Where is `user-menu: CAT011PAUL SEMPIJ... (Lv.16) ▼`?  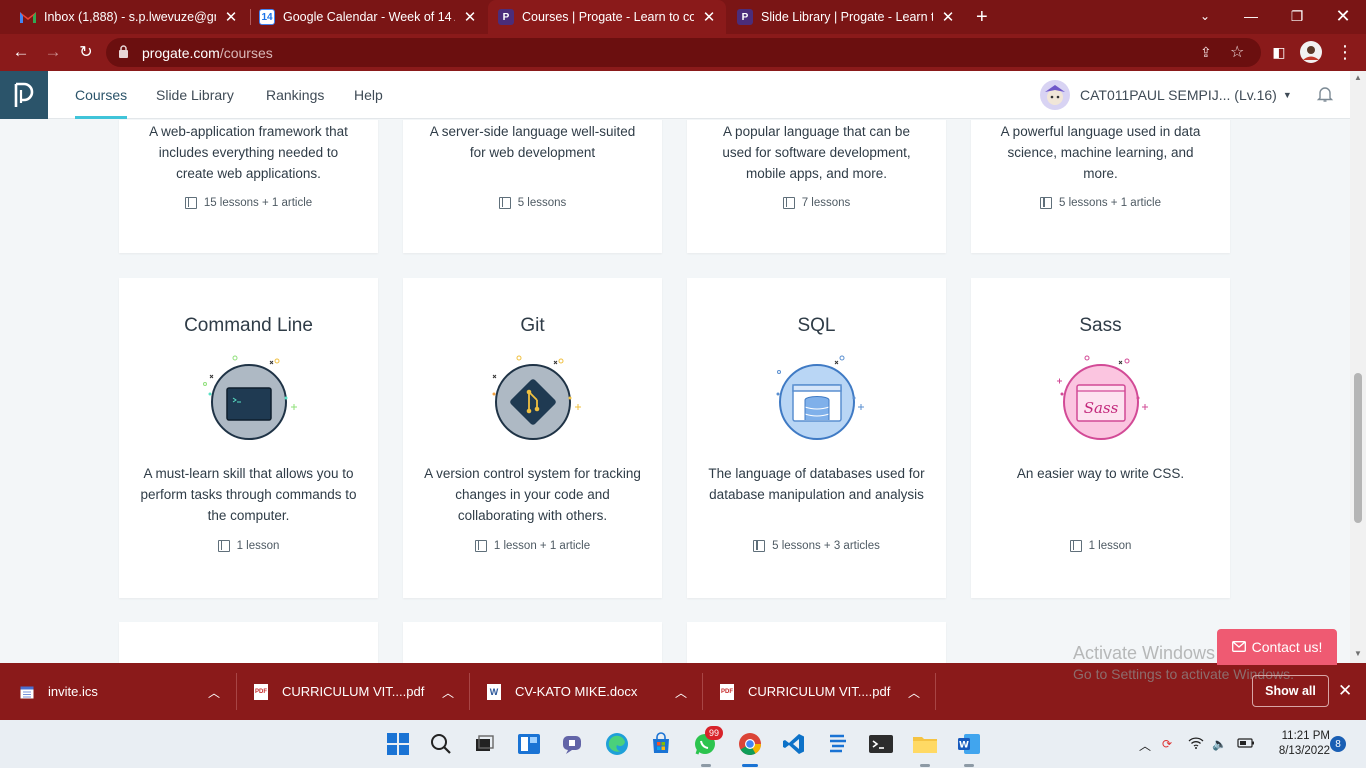
user-menu: CAT011PAUL SEMPIJ... (Lv.16) ▼ is located at coordinates (1166, 95).